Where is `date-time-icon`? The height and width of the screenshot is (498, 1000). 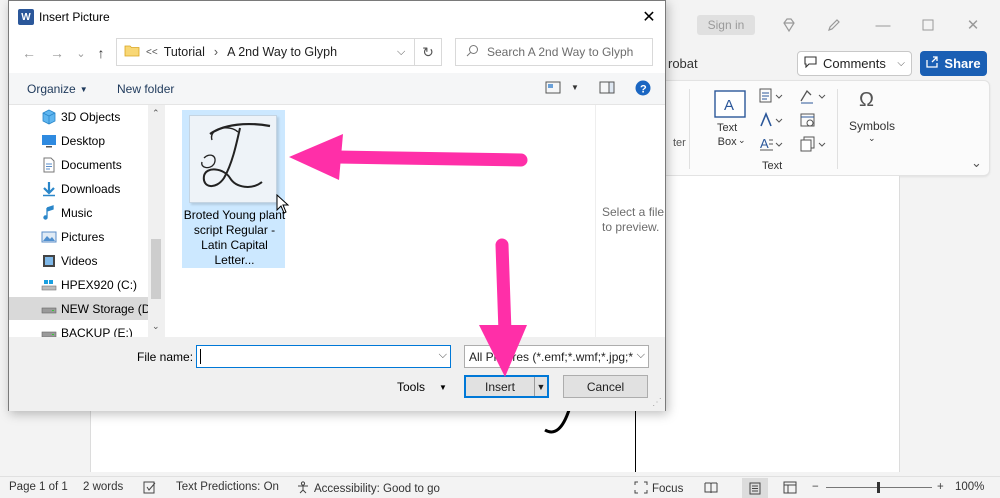 date-time-icon is located at coordinates (814, 121).